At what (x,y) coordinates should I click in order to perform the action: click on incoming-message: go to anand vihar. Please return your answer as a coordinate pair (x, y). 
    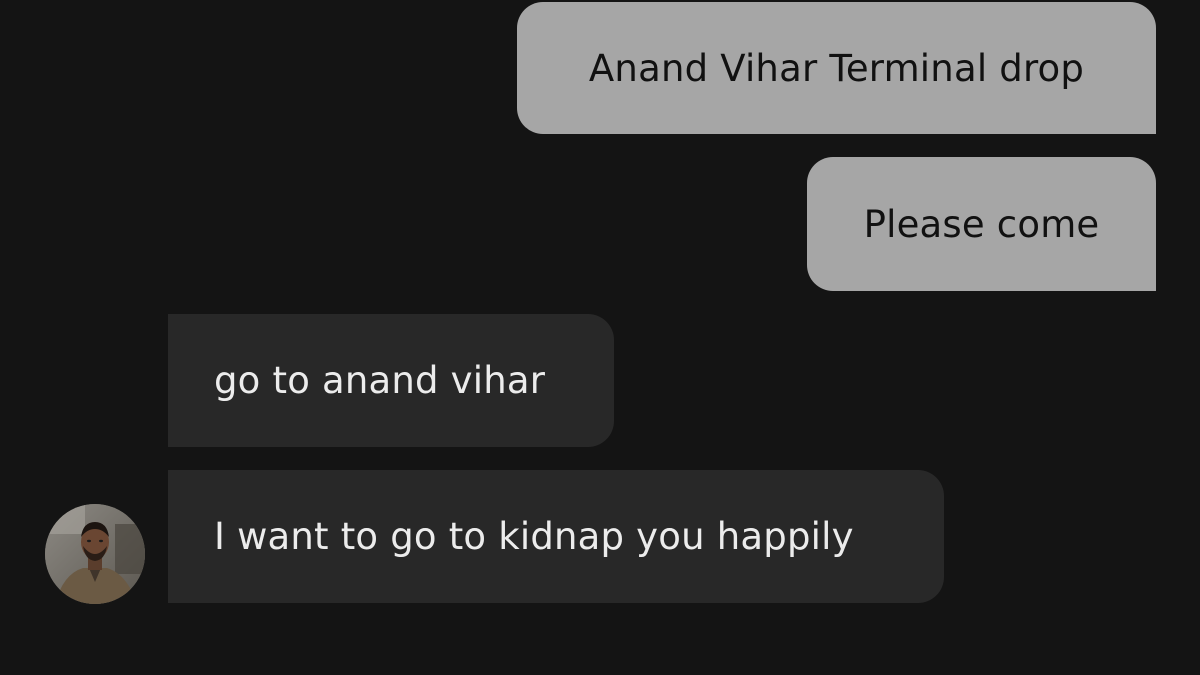
    Looking at the image, I should click on (391, 380).